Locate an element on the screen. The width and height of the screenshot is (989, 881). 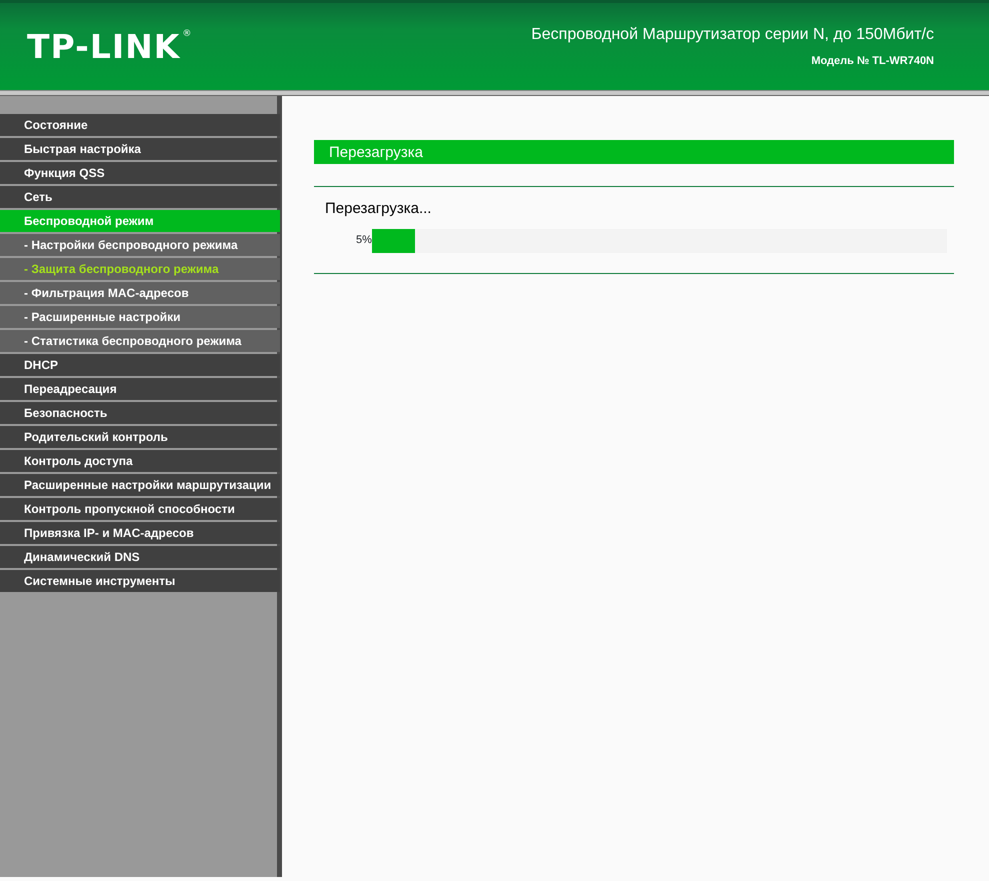
menu-item: Родительский контроль is located at coordinates (140, 437).